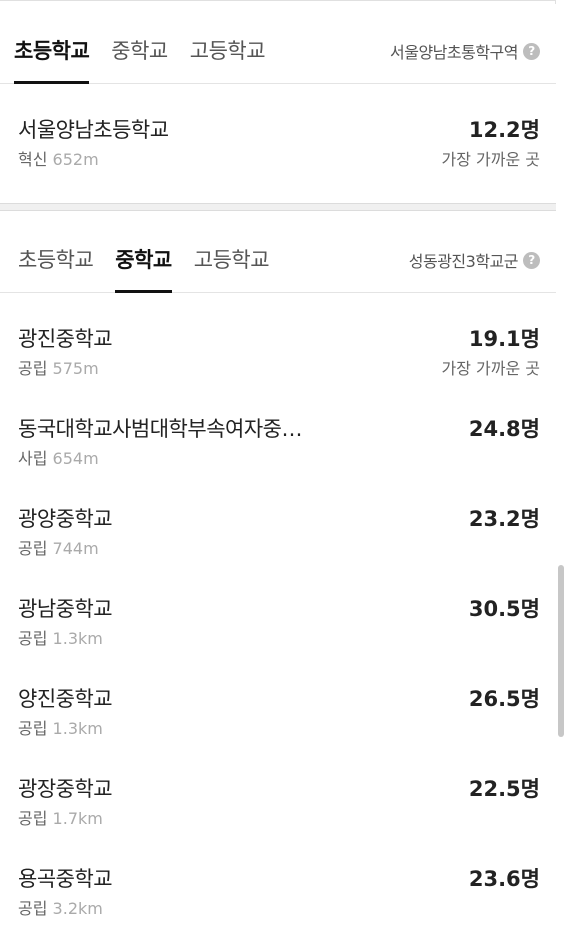 This screenshot has height=950, width=564. I want to click on school-meta: 공립 1.7km, so click(60, 817).